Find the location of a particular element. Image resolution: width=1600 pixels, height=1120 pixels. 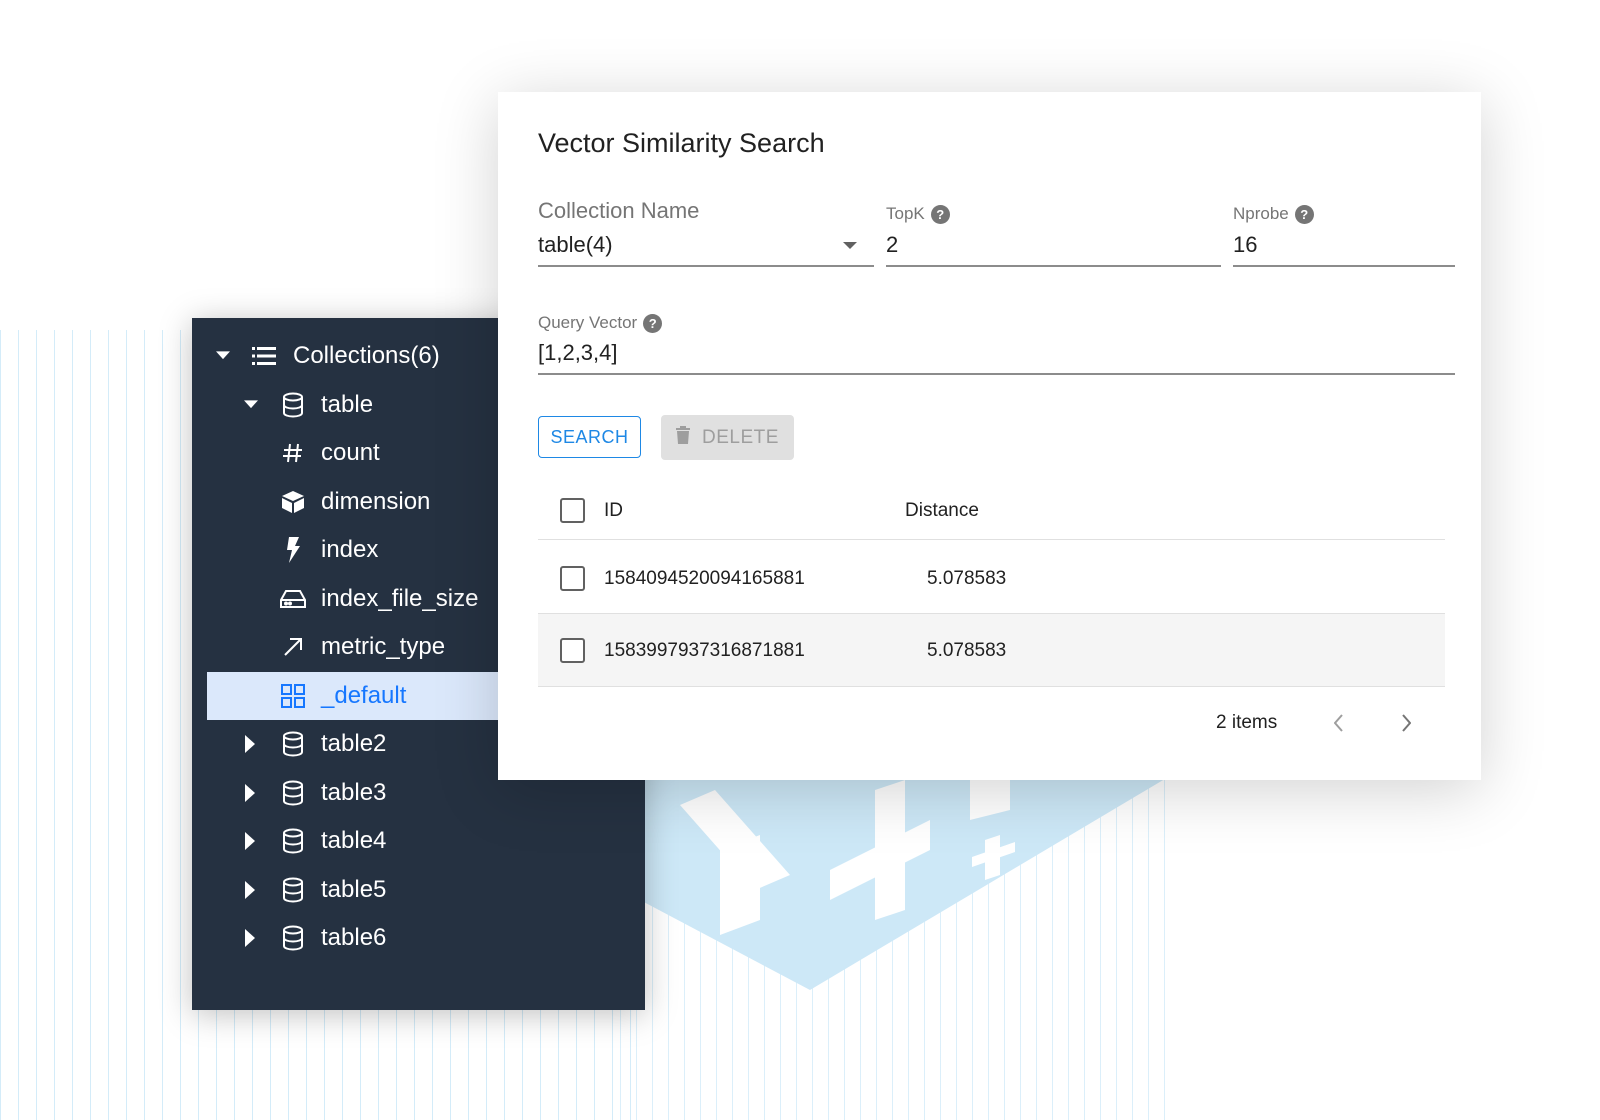

query-vector-label-text: Query Vector is located at coordinates (588, 322).